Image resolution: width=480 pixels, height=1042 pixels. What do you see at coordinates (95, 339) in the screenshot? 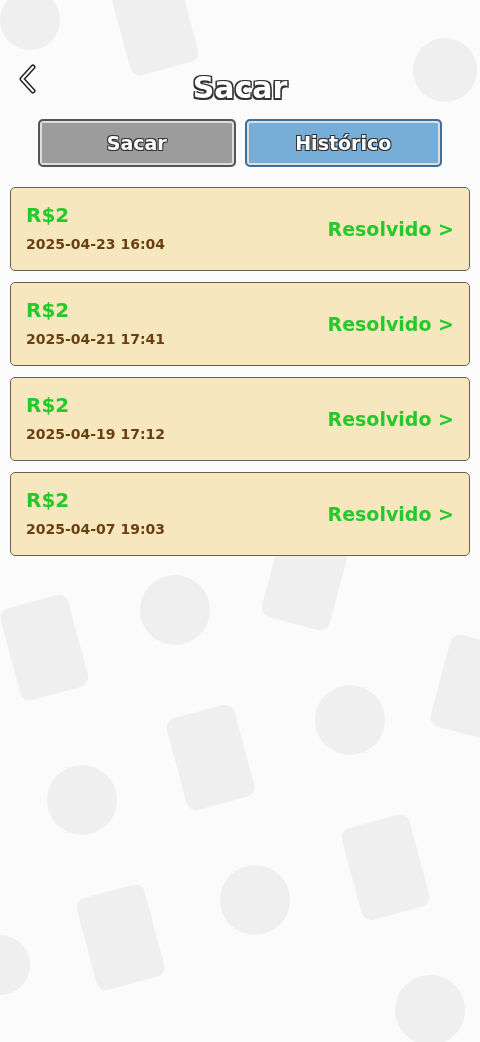
I see `date-time: 2025-04-21 17:41` at bounding box center [95, 339].